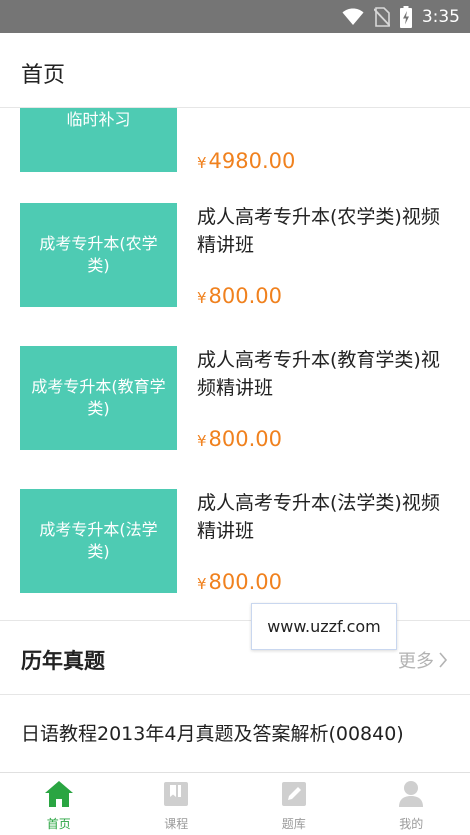  What do you see at coordinates (98, 541) in the screenshot?
I see `course-thumbnail: 成考专升本(法学类)` at bounding box center [98, 541].